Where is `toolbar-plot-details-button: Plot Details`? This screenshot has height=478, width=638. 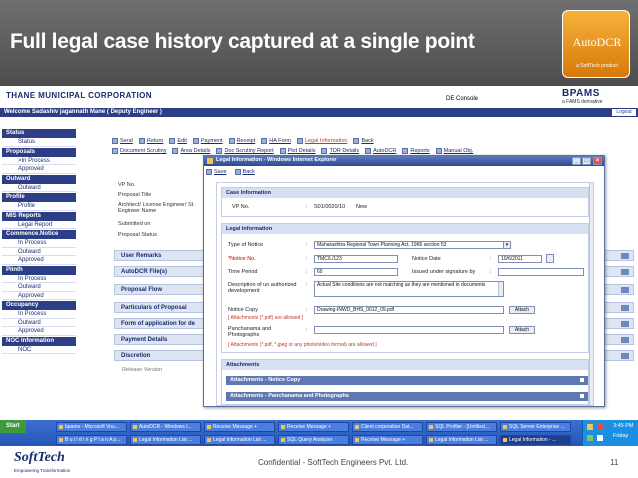
toolbar-plot-details-button: Plot Details is located at coordinates (297, 151).